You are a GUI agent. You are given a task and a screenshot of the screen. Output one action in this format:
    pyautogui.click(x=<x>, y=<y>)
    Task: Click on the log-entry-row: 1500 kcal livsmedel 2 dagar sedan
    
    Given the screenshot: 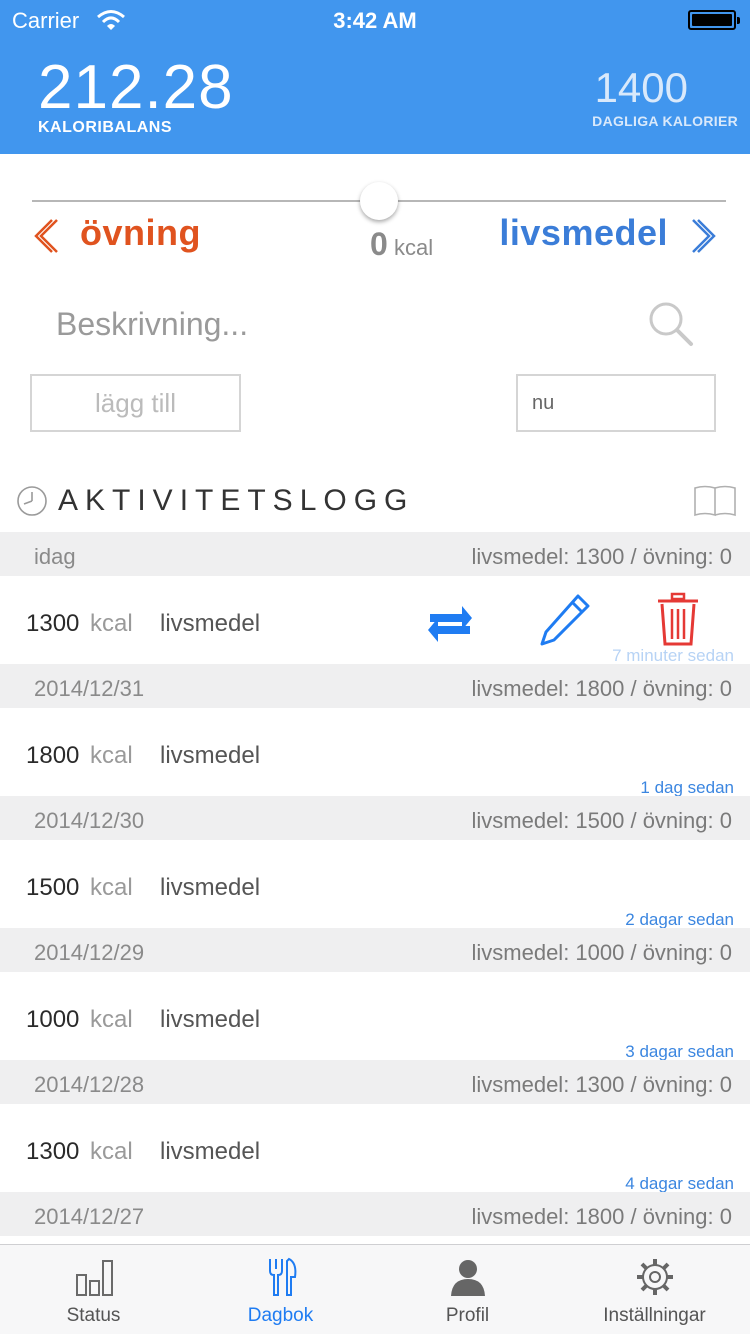 What is the action you would take?
    pyautogui.click(x=375, y=884)
    